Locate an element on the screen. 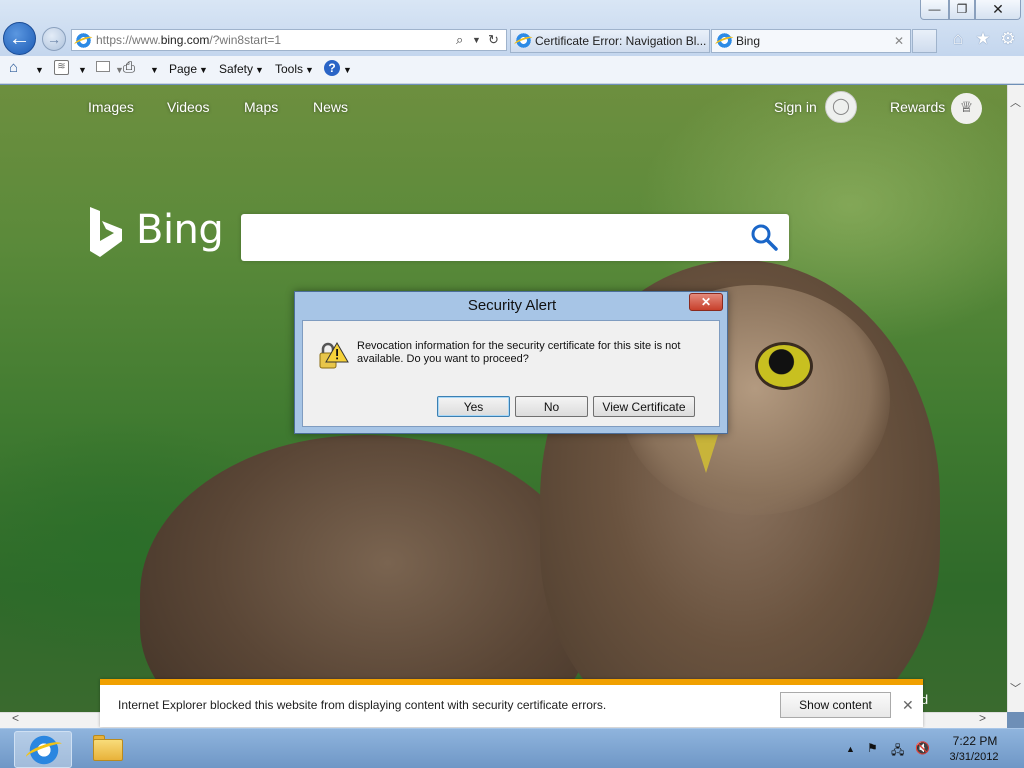 This screenshot has height=768, width=1024. rewards-trophy-icon: ♕ is located at coordinates (966, 108).